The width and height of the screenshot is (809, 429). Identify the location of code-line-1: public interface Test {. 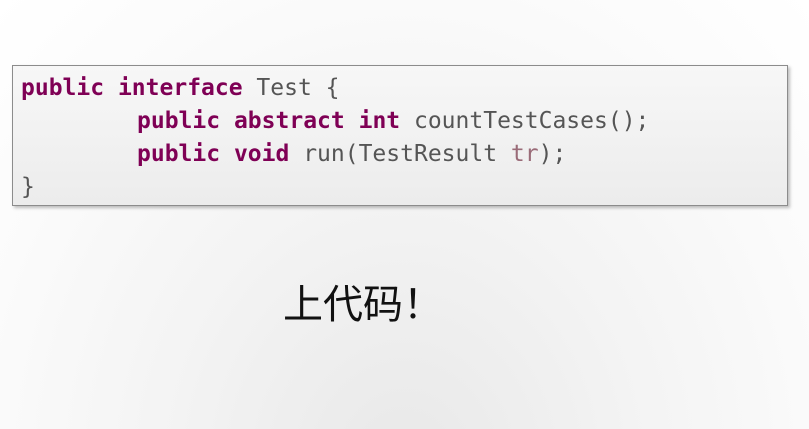
(404, 88).